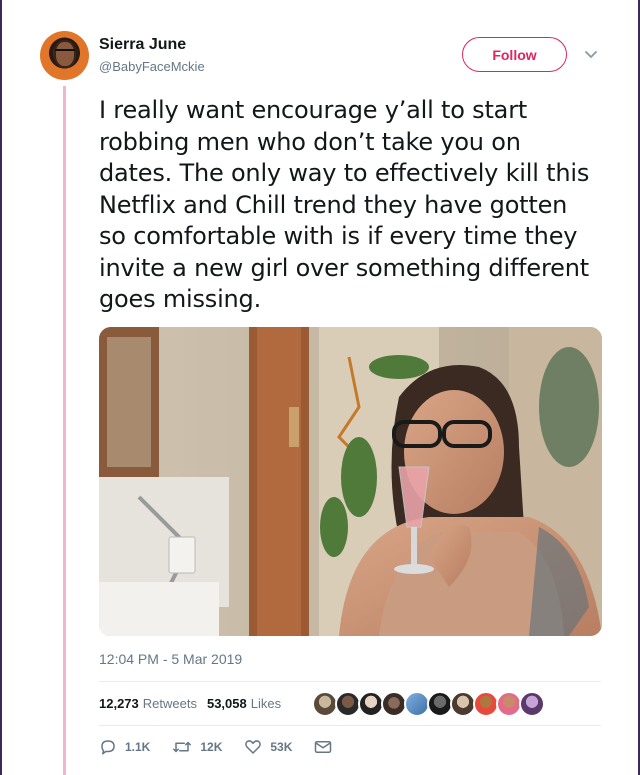  Describe the element at coordinates (170, 659) in the screenshot. I see `tweet-timestamp: 12:04 PM - 5 Mar 2019` at that location.